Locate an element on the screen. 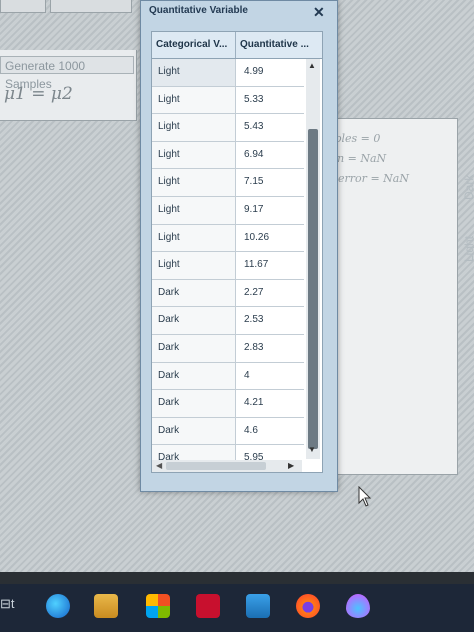 Image resolution: width=474 pixels, height=632 pixels. side-label-light: Light is located at coordinates (468, 248).